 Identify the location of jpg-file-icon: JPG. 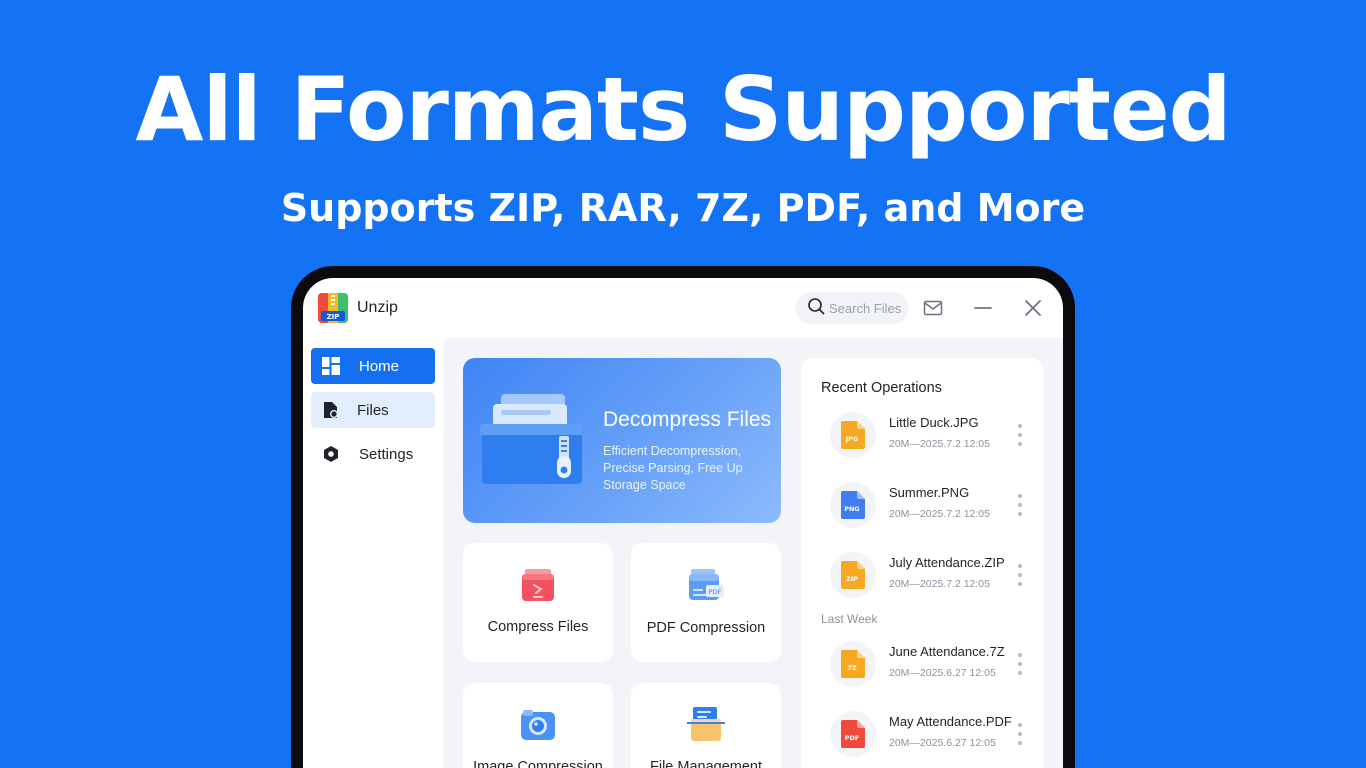
(853, 435).